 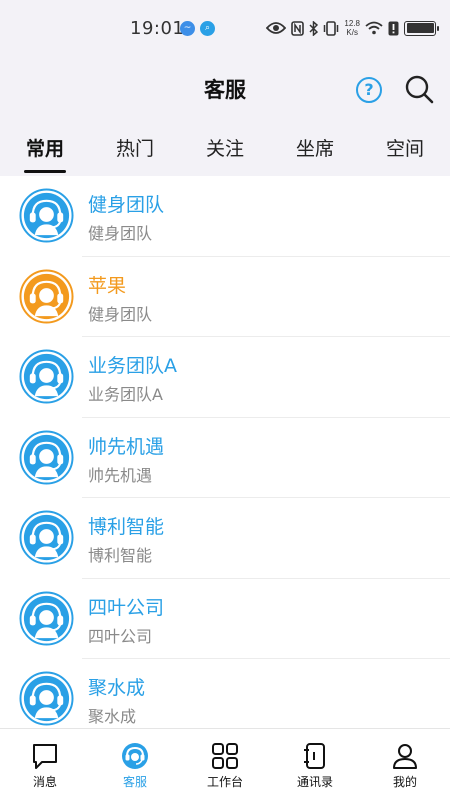 I want to click on tab-following: 关注, so click(x=225, y=149).